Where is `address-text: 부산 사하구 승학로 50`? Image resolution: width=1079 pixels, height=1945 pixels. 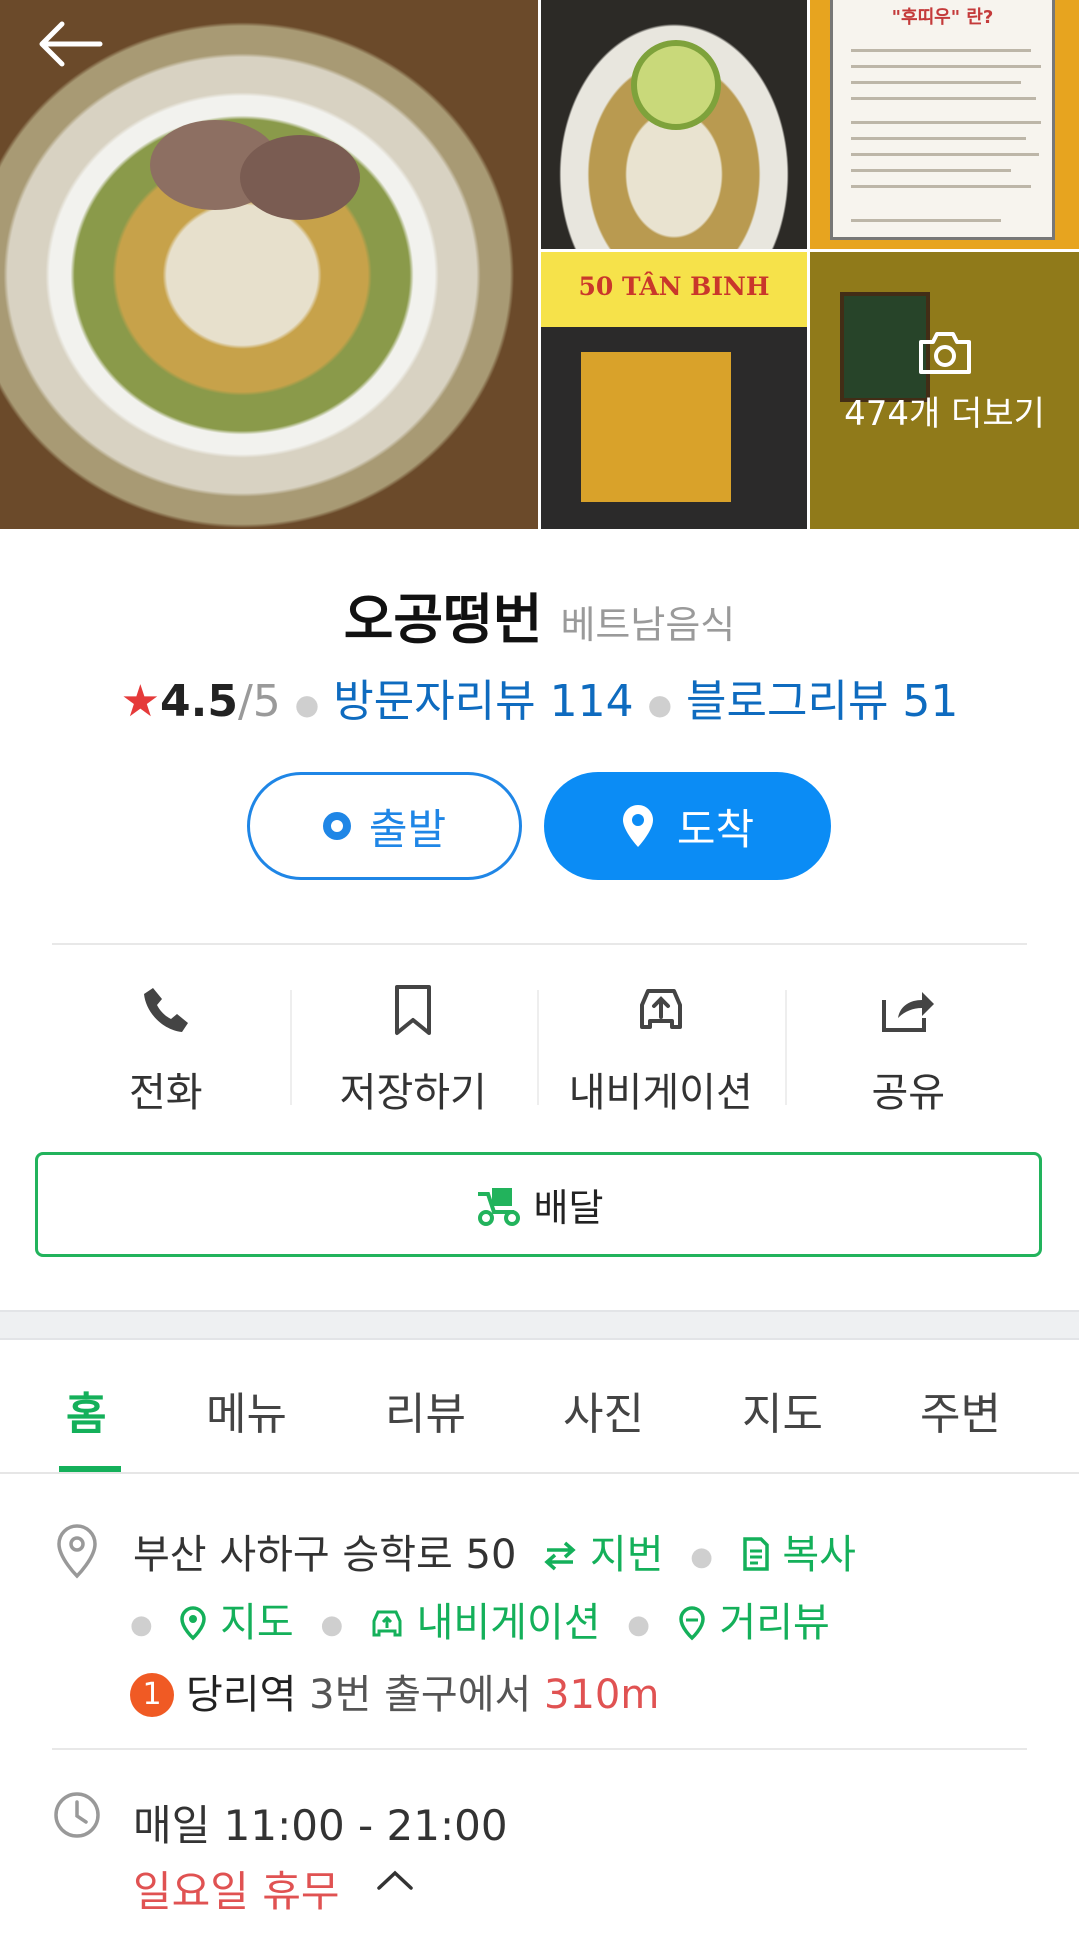 address-text: 부산 사하구 승학로 50 is located at coordinates (325, 1555).